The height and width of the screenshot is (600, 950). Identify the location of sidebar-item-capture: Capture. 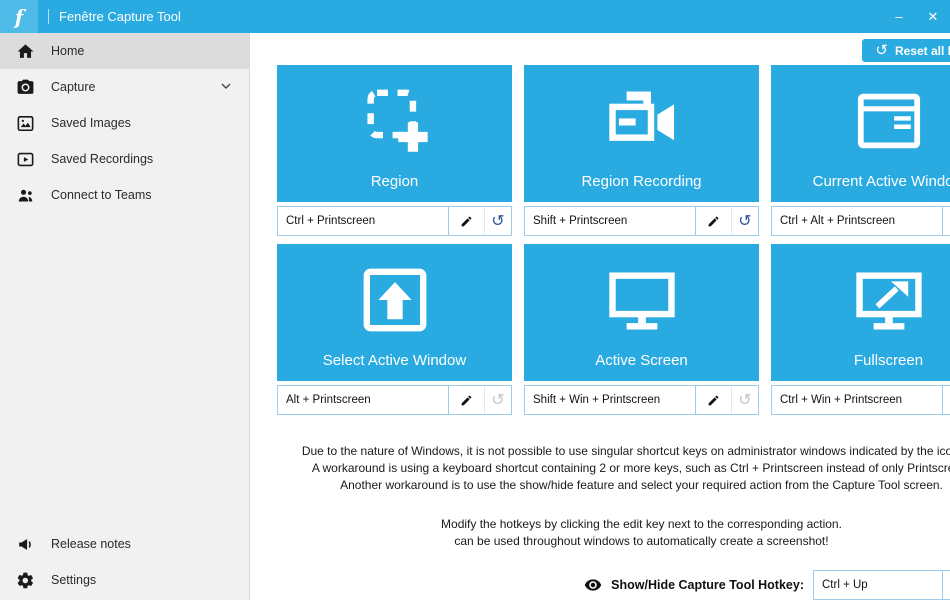
(124, 87).